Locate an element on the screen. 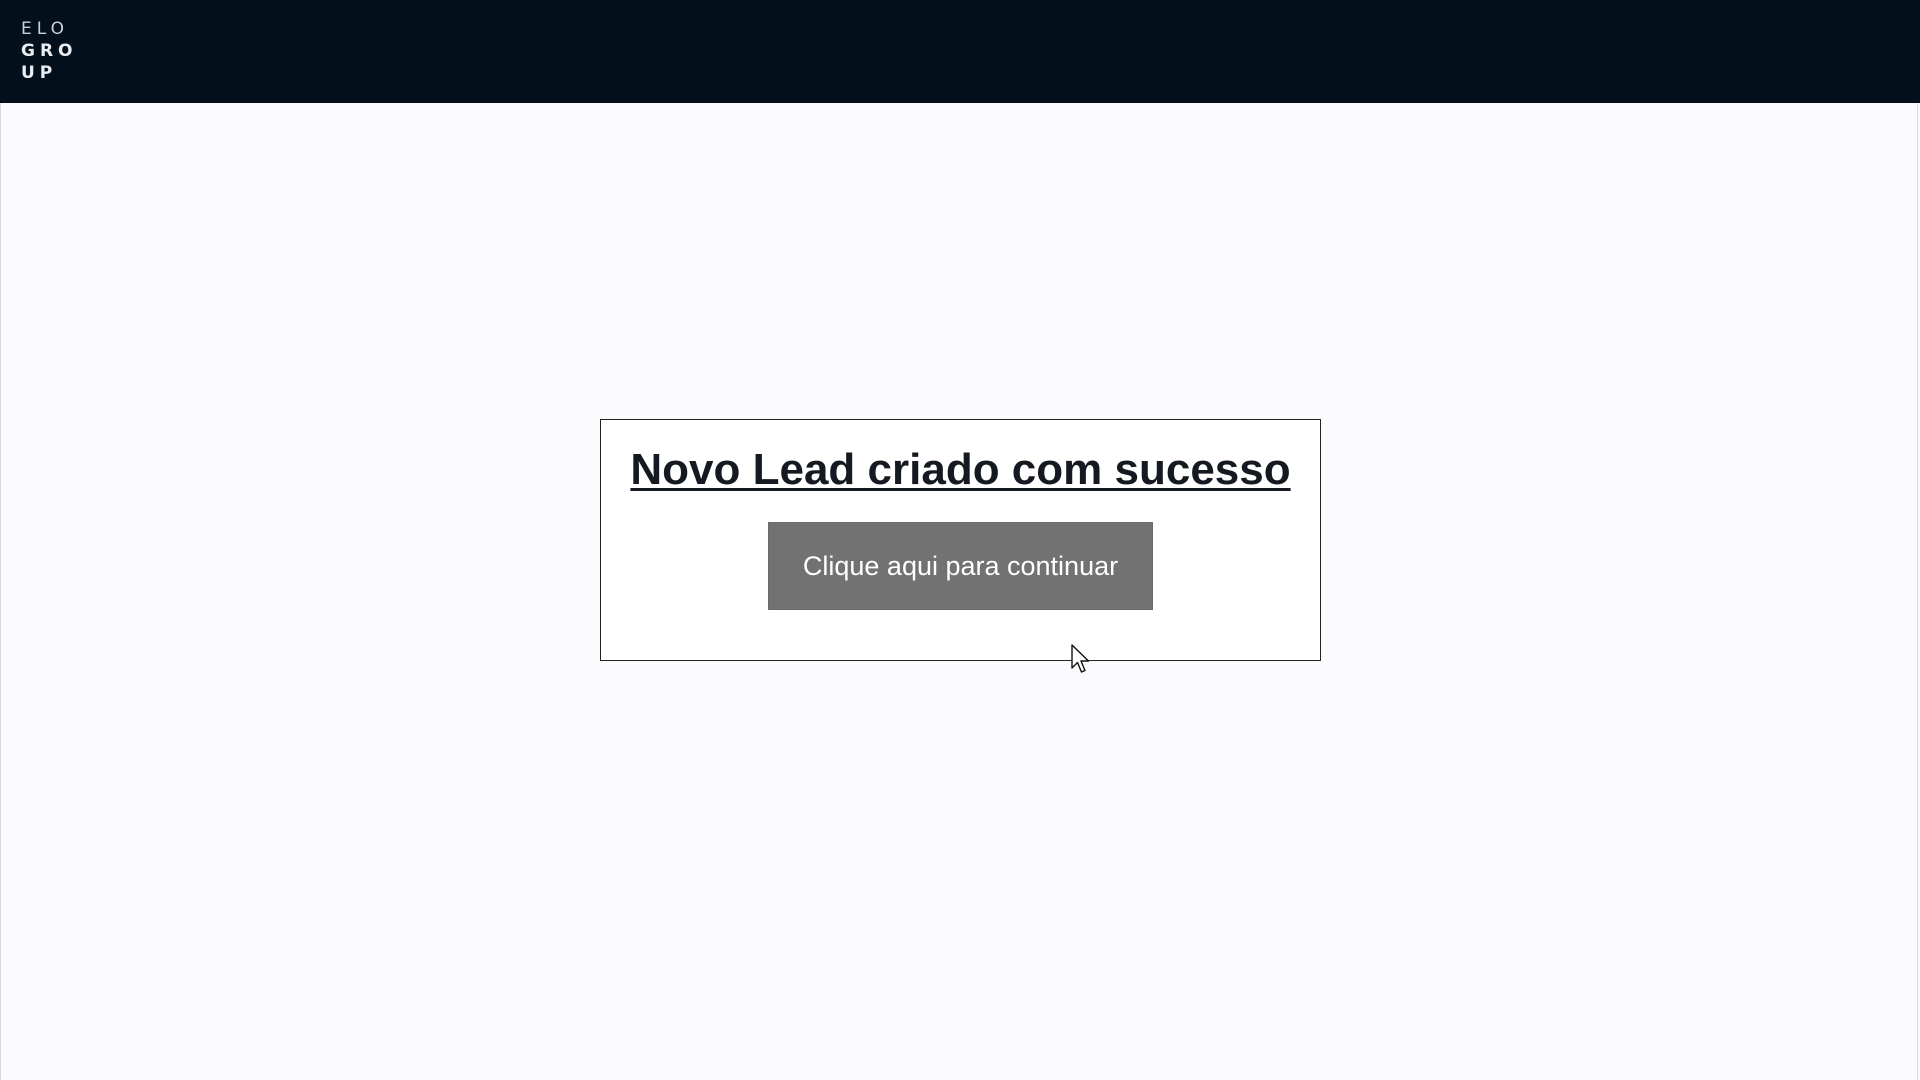 The image size is (1920, 1080). elo-group-logo: ELO GRO UP is located at coordinates (49, 51).